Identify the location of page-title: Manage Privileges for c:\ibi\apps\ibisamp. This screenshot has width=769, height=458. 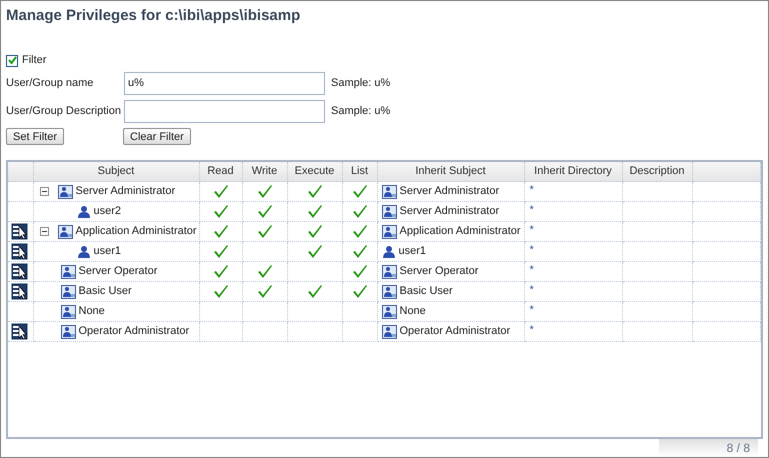
(153, 16).